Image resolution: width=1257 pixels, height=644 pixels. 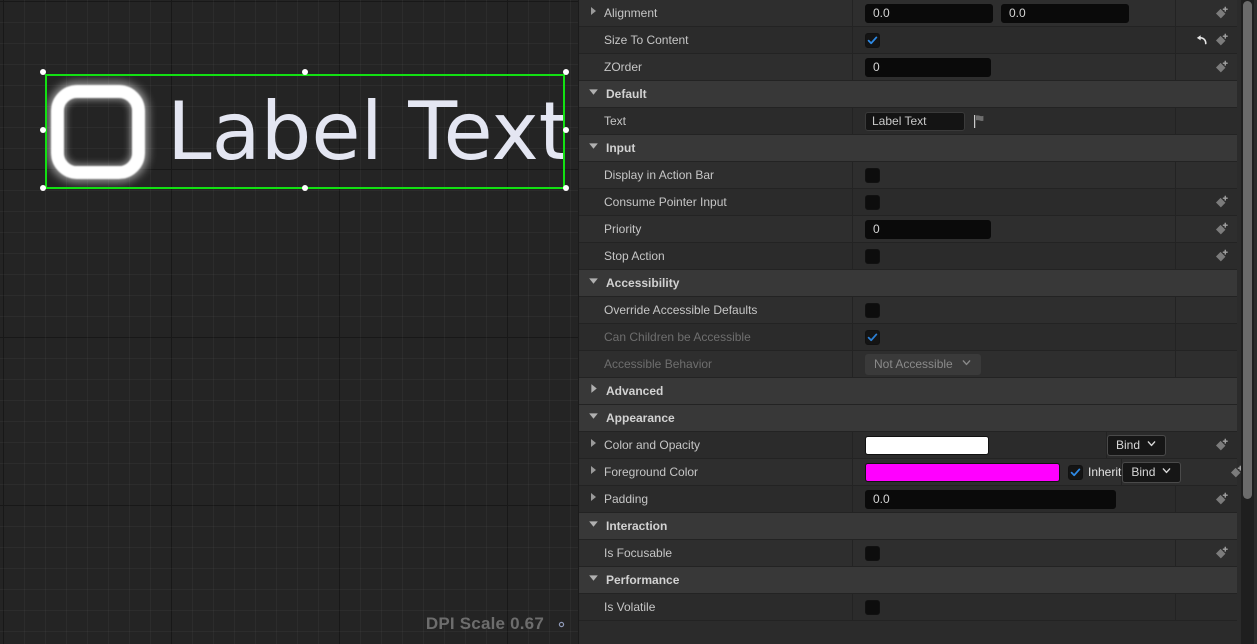 What do you see at coordinates (908, 337) in the screenshot?
I see `property-row-can-children-be-accessible: Can Children be Accessible` at bounding box center [908, 337].